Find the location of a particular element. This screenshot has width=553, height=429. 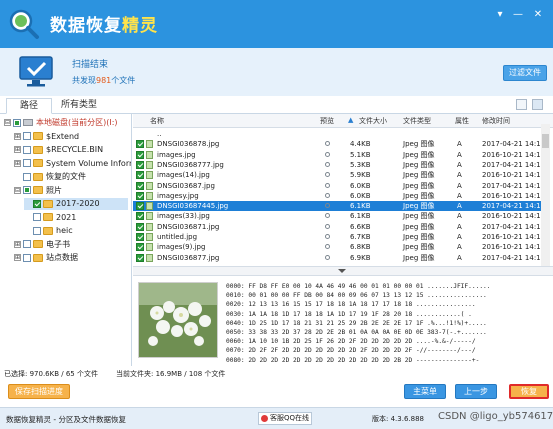

file-type: Jpeg 图像 is located at coordinates (419, 195).